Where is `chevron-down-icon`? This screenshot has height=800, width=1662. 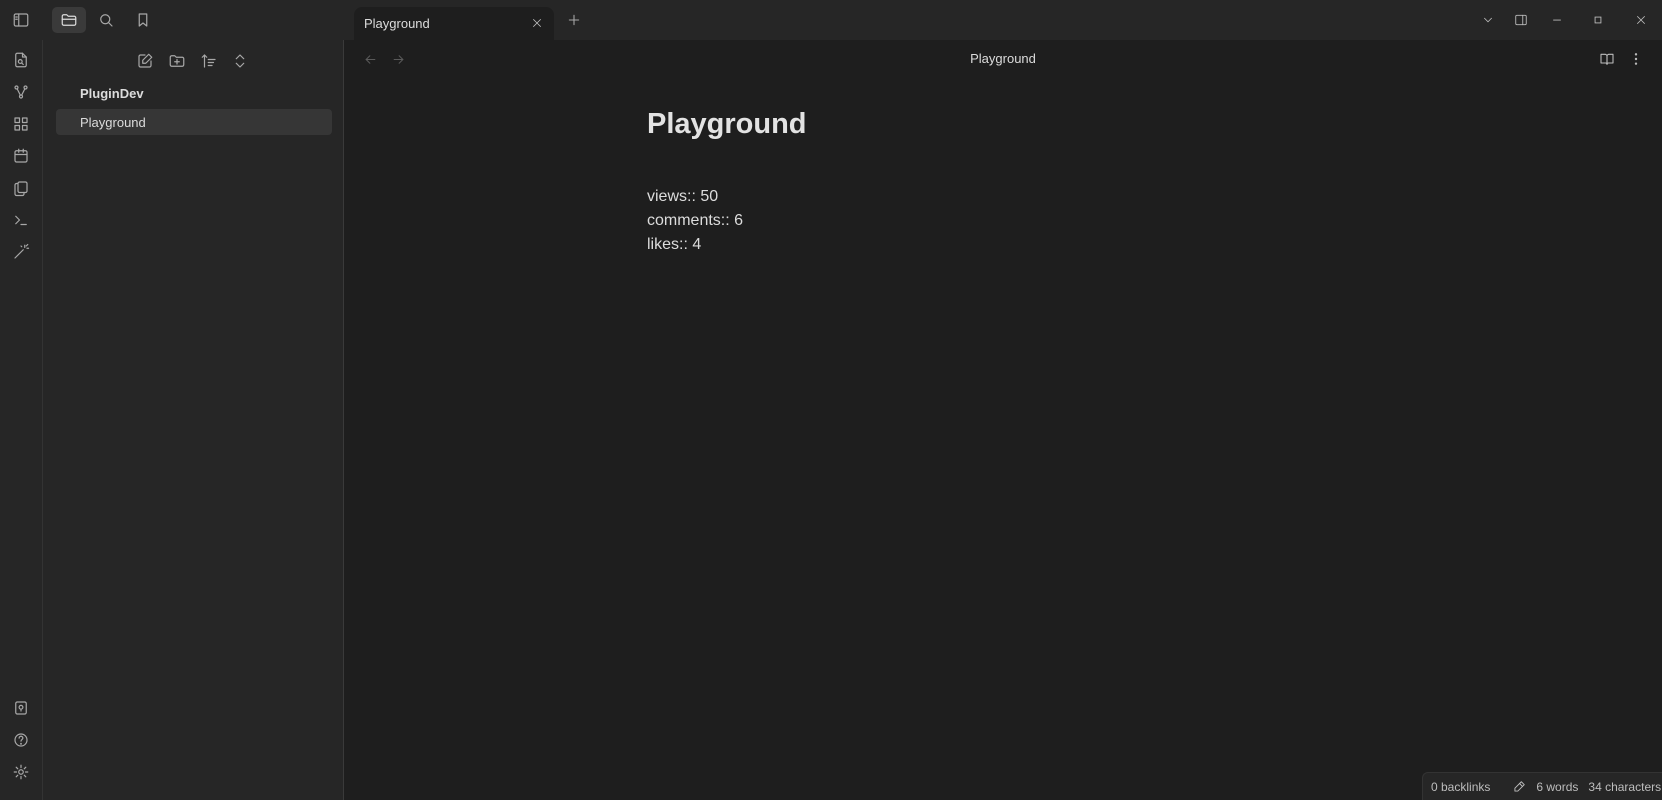
chevron-down-icon is located at coordinates (1488, 20).